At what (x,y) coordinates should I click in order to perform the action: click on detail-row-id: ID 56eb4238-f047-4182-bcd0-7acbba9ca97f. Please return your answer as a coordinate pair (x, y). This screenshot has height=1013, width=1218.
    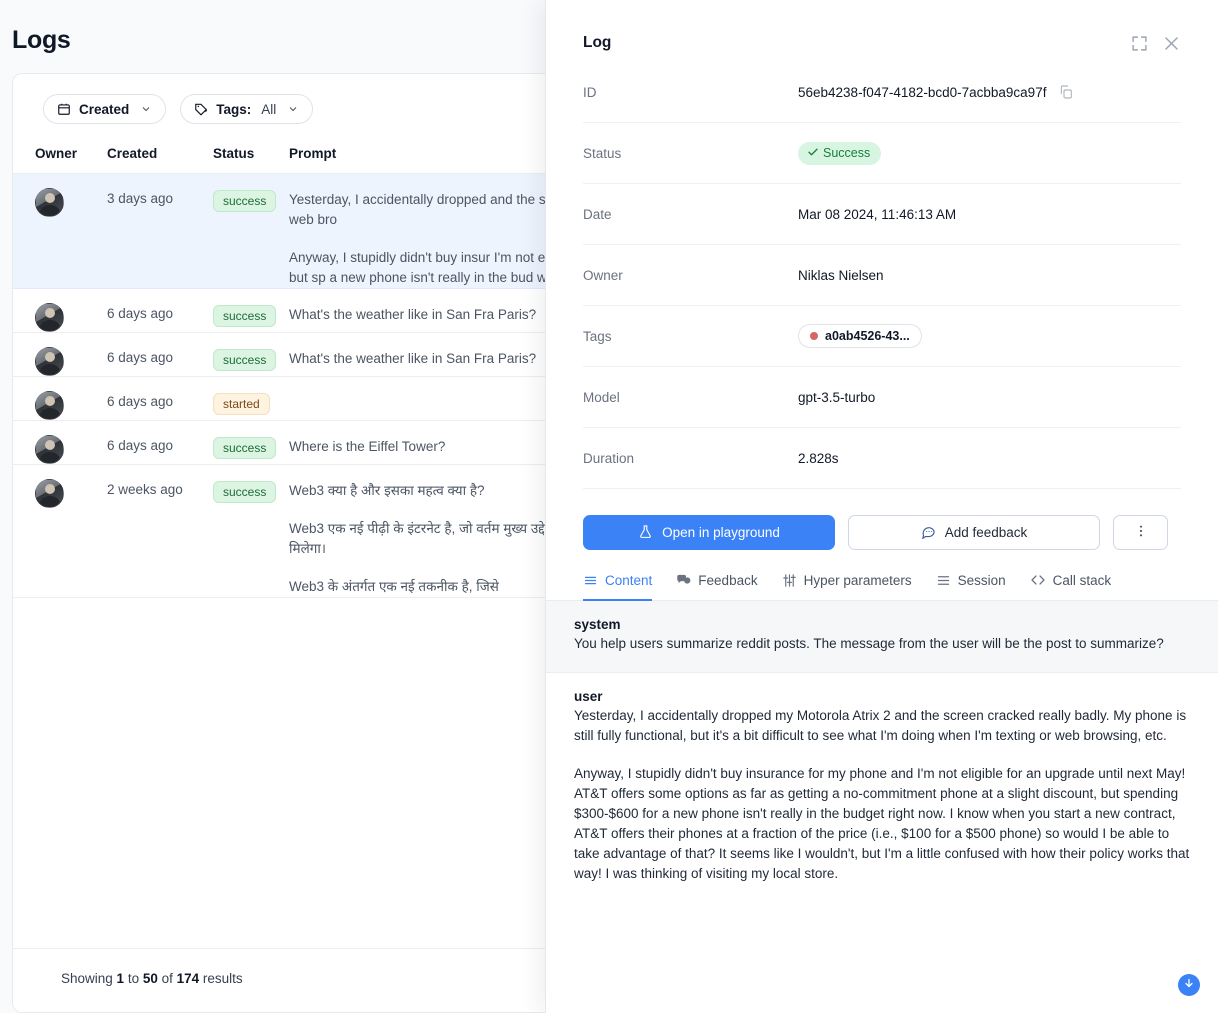
    Looking at the image, I should click on (882, 92).